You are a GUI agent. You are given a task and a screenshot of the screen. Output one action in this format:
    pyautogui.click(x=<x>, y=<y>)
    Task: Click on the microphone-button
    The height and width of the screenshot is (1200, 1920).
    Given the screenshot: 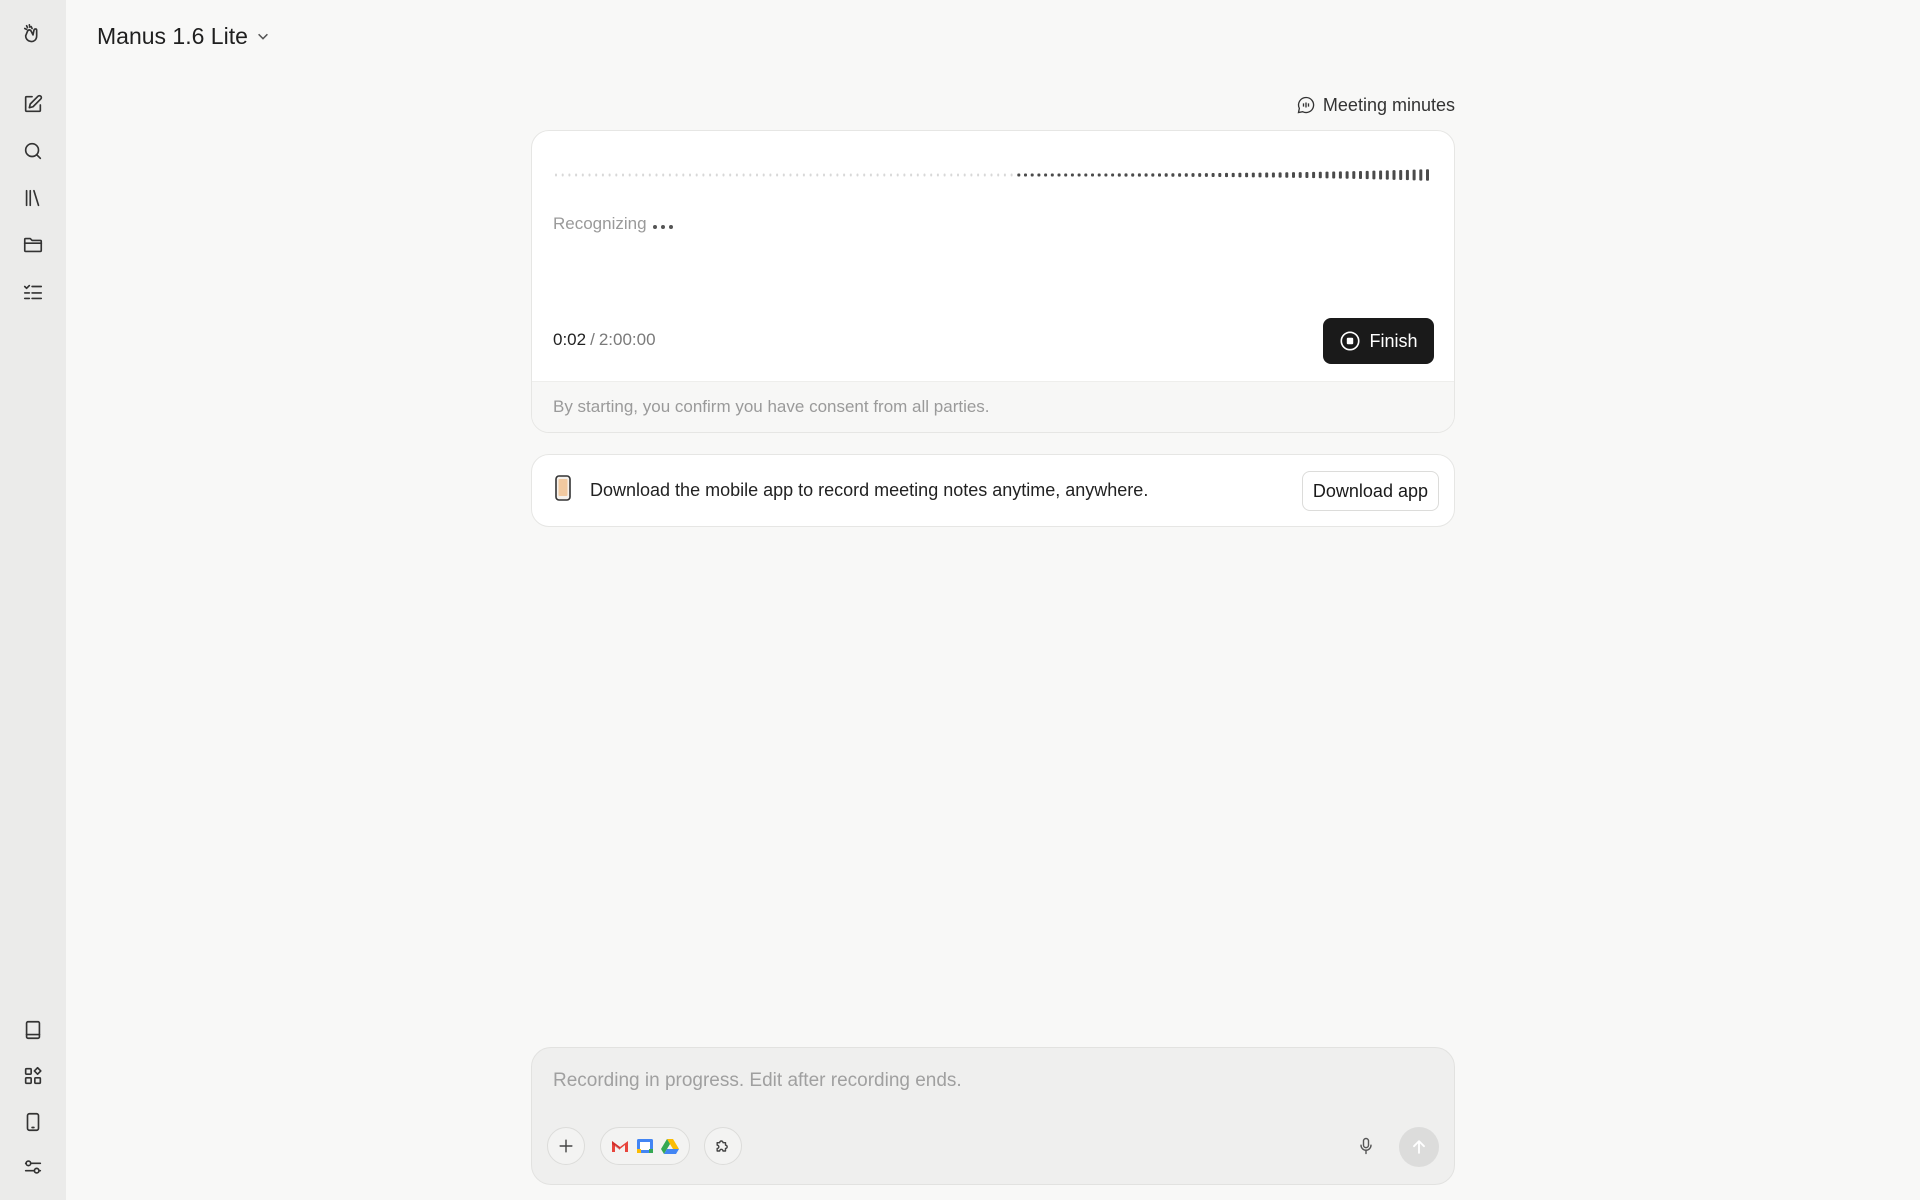 What is the action you would take?
    pyautogui.click(x=1366, y=1146)
    